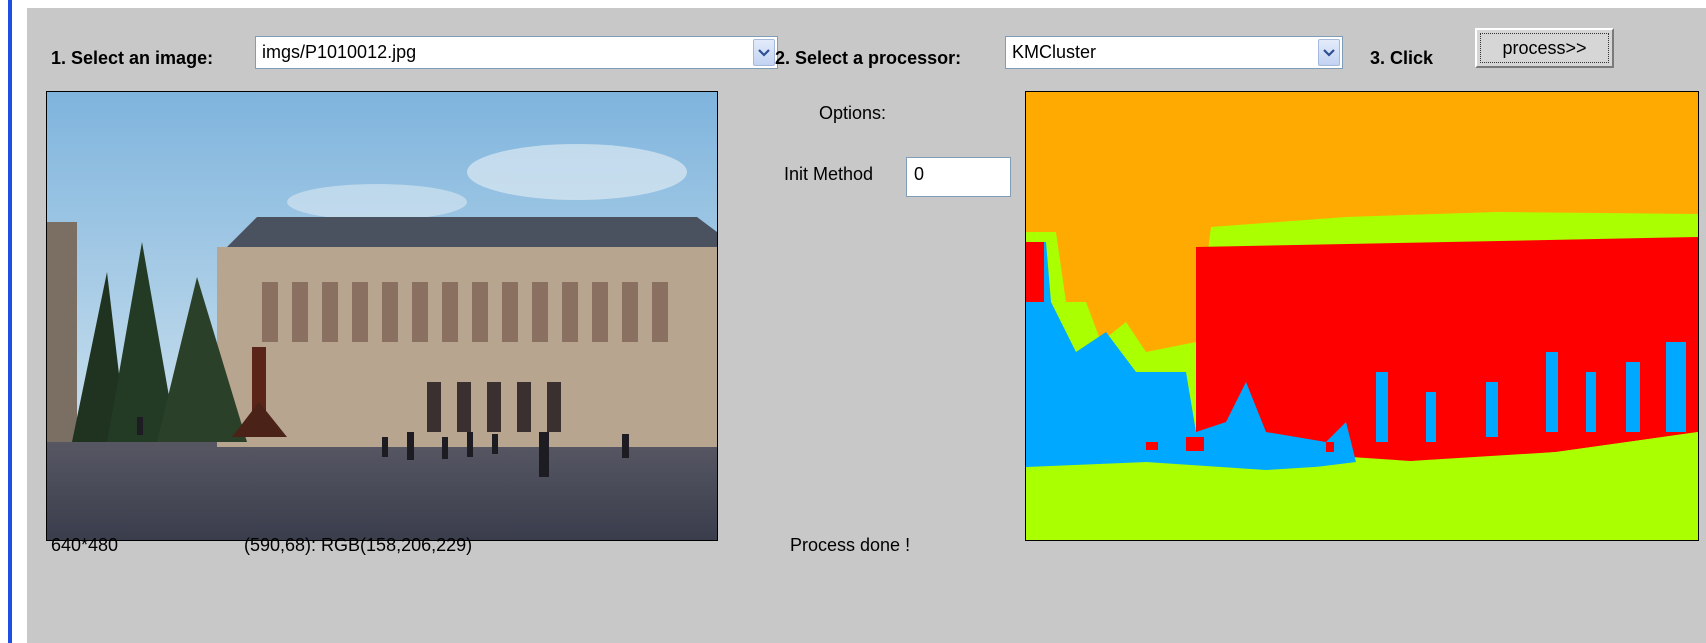 The image size is (1706, 643). Describe the element at coordinates (358, 545) in the screenshot. I see `pixel-info-label: (590,68): RGB(158,206,229)` at that location.